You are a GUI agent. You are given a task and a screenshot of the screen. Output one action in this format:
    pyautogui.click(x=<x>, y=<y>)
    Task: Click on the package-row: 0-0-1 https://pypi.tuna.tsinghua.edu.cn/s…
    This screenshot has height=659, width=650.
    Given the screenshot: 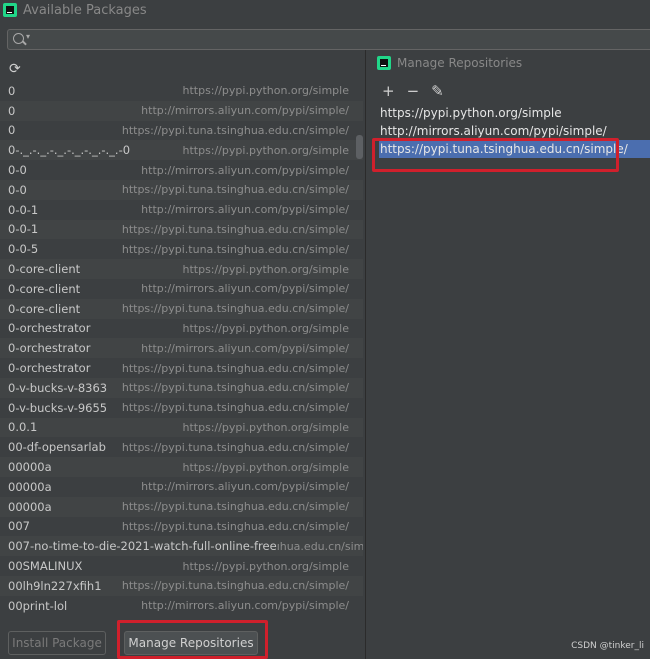 What is the action you would take?
    pyautogui.click(x=181, y=229)
    